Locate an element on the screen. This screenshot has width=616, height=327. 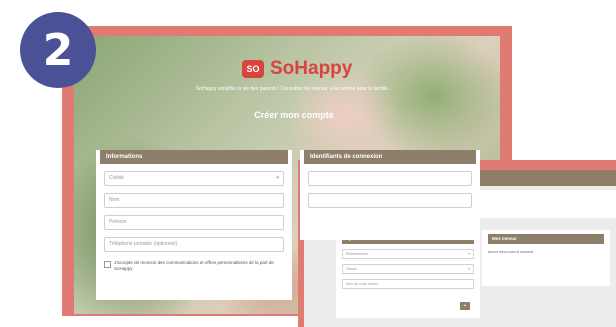
informations-header: Informations is located at coordinates (194, 157).